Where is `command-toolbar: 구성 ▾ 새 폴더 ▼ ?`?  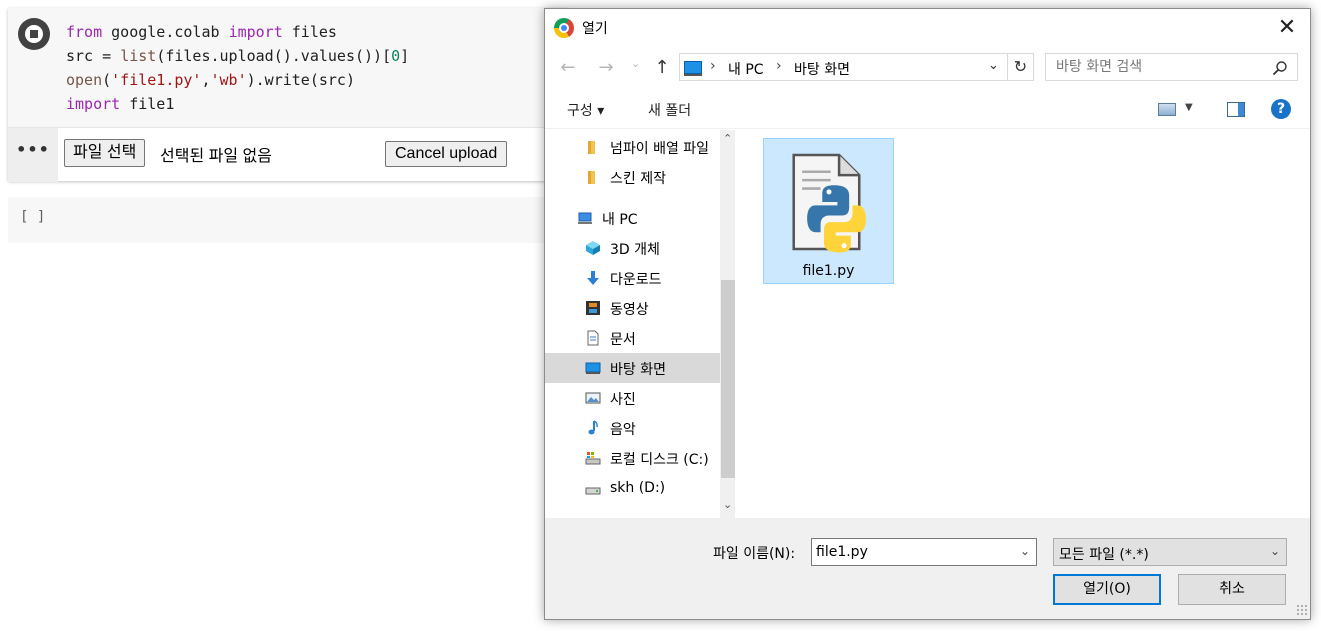
command-toolbar: 구성 ▾ 새 폴더 ▼ ? is located at coordinates (927, 110).